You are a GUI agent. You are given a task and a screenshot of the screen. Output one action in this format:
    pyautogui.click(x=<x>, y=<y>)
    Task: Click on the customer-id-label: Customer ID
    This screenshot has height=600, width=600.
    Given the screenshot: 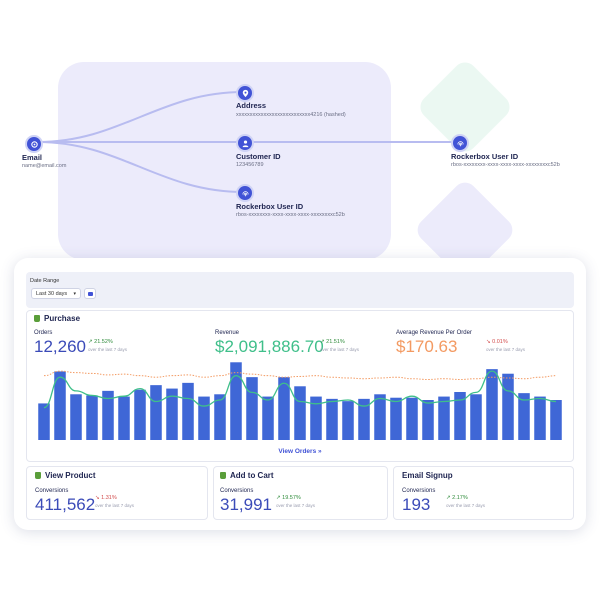 What is the action you would take?
    pyautogui.click(x=258, y=156)
    